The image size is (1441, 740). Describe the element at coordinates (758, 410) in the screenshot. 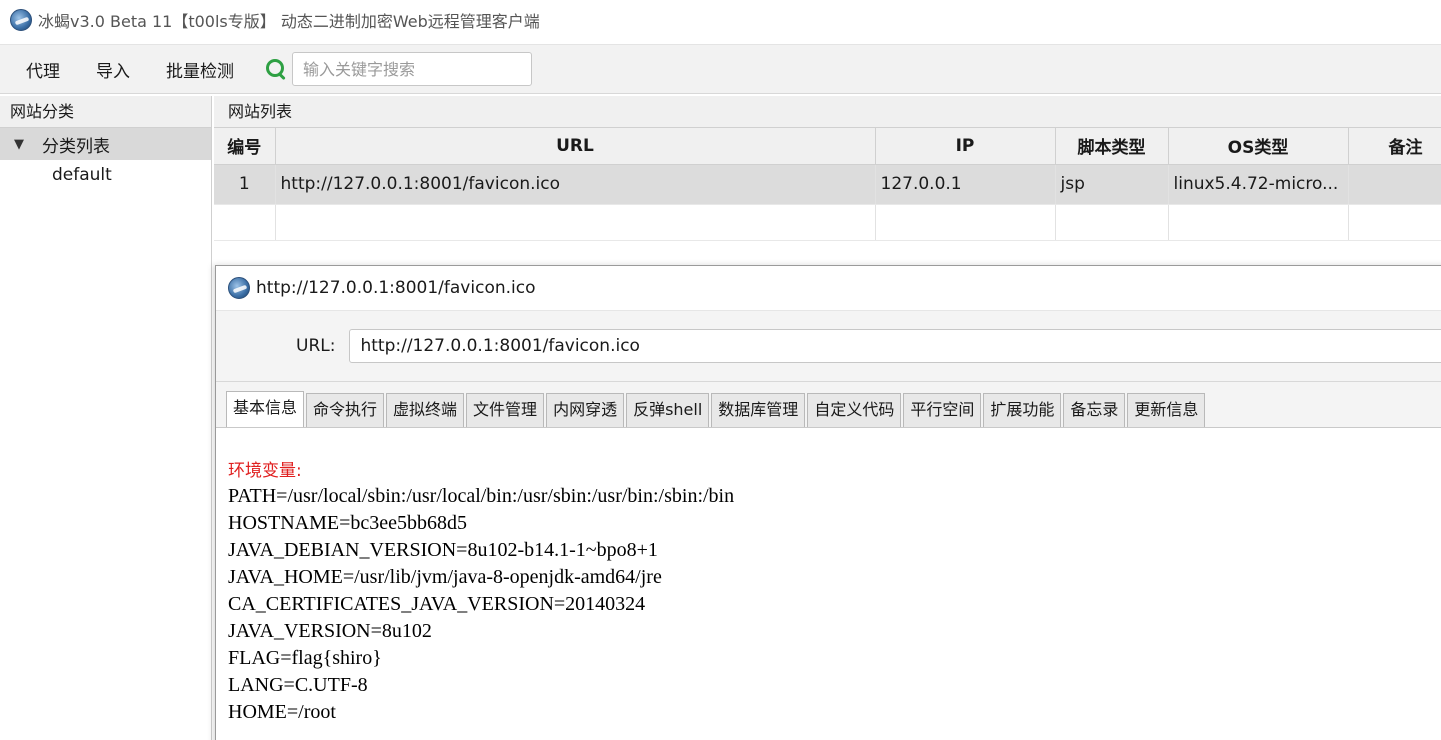

I see `tab-database-manager: 数据库管理` at that location.